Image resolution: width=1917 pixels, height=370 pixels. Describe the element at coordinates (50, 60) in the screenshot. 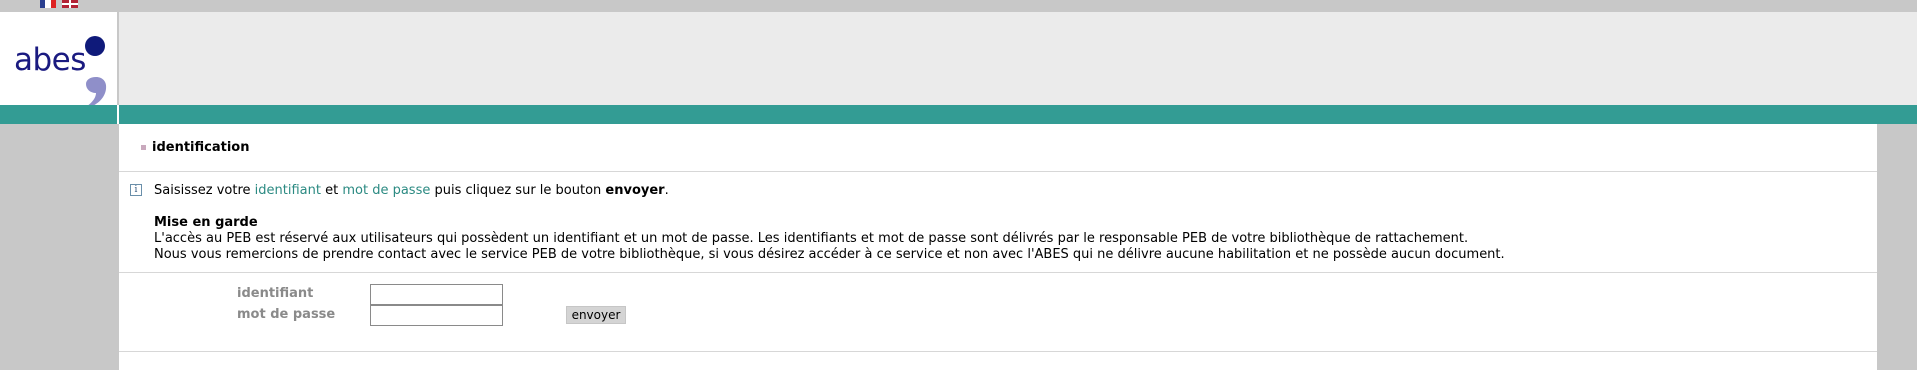

I see `logo-text: abes` at that location.